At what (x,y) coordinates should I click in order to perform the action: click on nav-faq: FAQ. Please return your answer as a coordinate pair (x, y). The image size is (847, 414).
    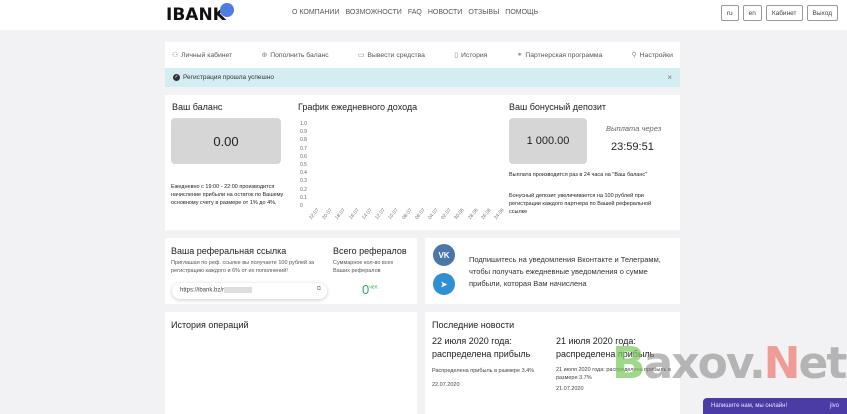
    Looking at the image, I should click on (415, 12).